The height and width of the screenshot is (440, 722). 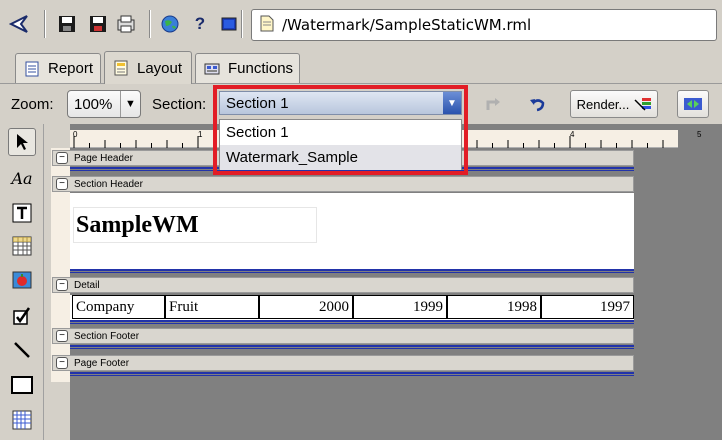 What do you see at coordinates (179, 104) in the screenshot?
I see `section-label: Section:` at bounding box center [179, 104].